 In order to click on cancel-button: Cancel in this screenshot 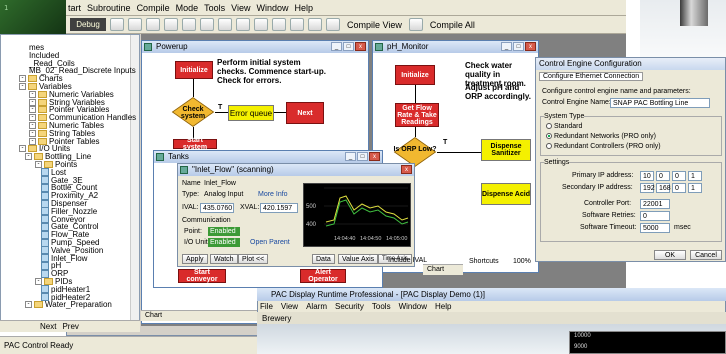, I will do `click(706, 255)`.